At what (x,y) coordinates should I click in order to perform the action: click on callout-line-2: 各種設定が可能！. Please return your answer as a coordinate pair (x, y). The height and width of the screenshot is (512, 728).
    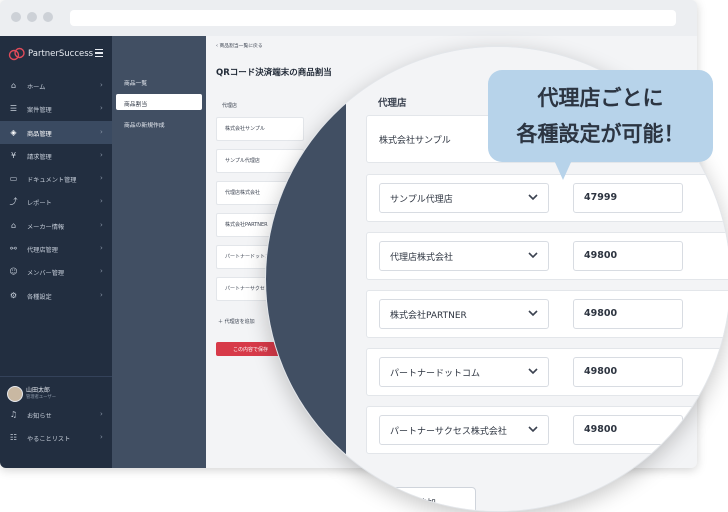
    Looking at the image, I should click on (600, 134).